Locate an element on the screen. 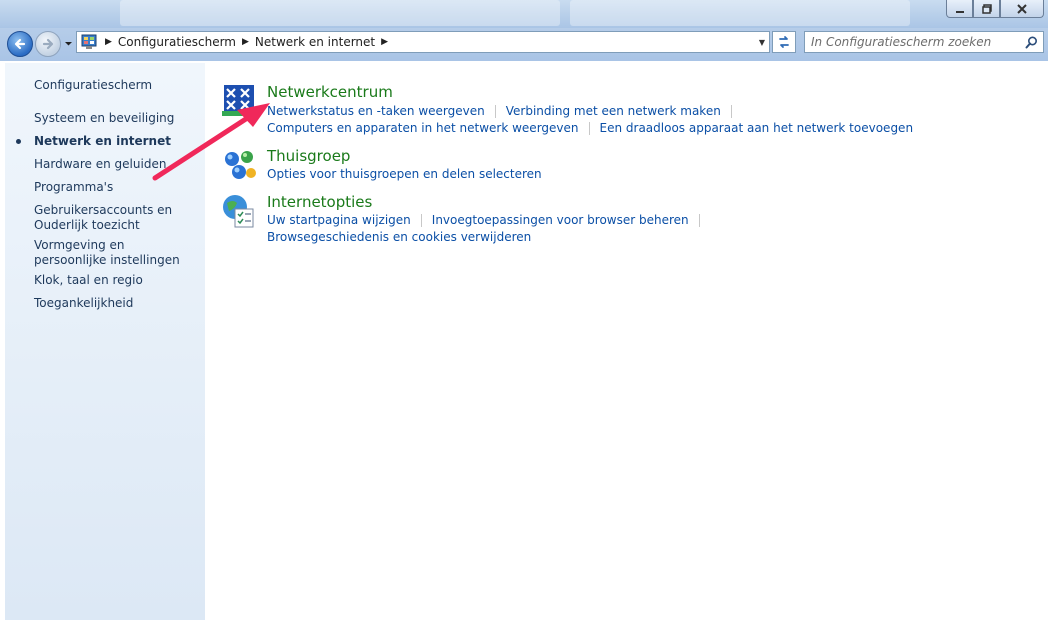  breadcrumb-netwerk-en-internet: Netwerk en internet is located at coordinates (315, 42).